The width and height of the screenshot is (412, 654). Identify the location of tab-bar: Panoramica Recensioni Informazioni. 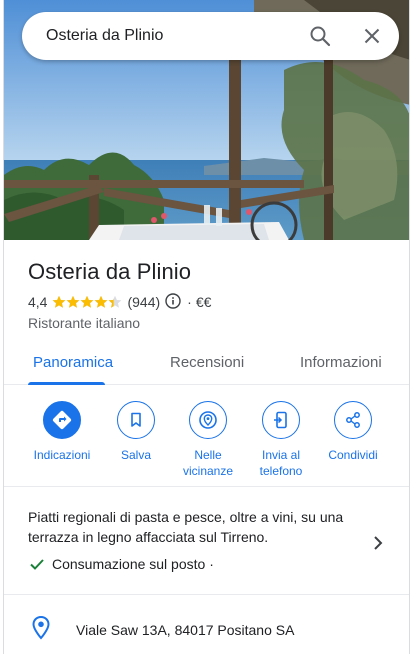
(206, 362).